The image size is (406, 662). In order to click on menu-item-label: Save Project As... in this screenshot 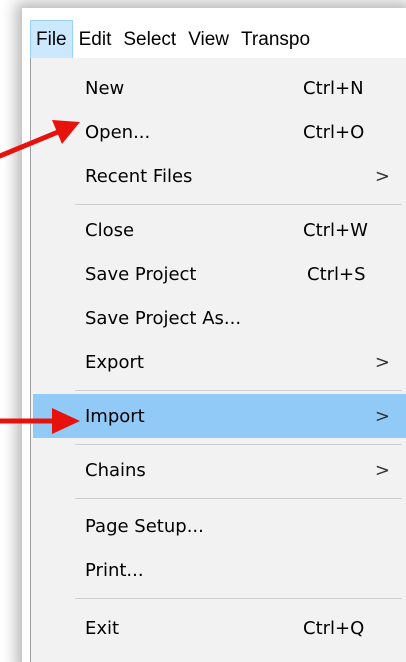, I will do `click(163, 318)`.